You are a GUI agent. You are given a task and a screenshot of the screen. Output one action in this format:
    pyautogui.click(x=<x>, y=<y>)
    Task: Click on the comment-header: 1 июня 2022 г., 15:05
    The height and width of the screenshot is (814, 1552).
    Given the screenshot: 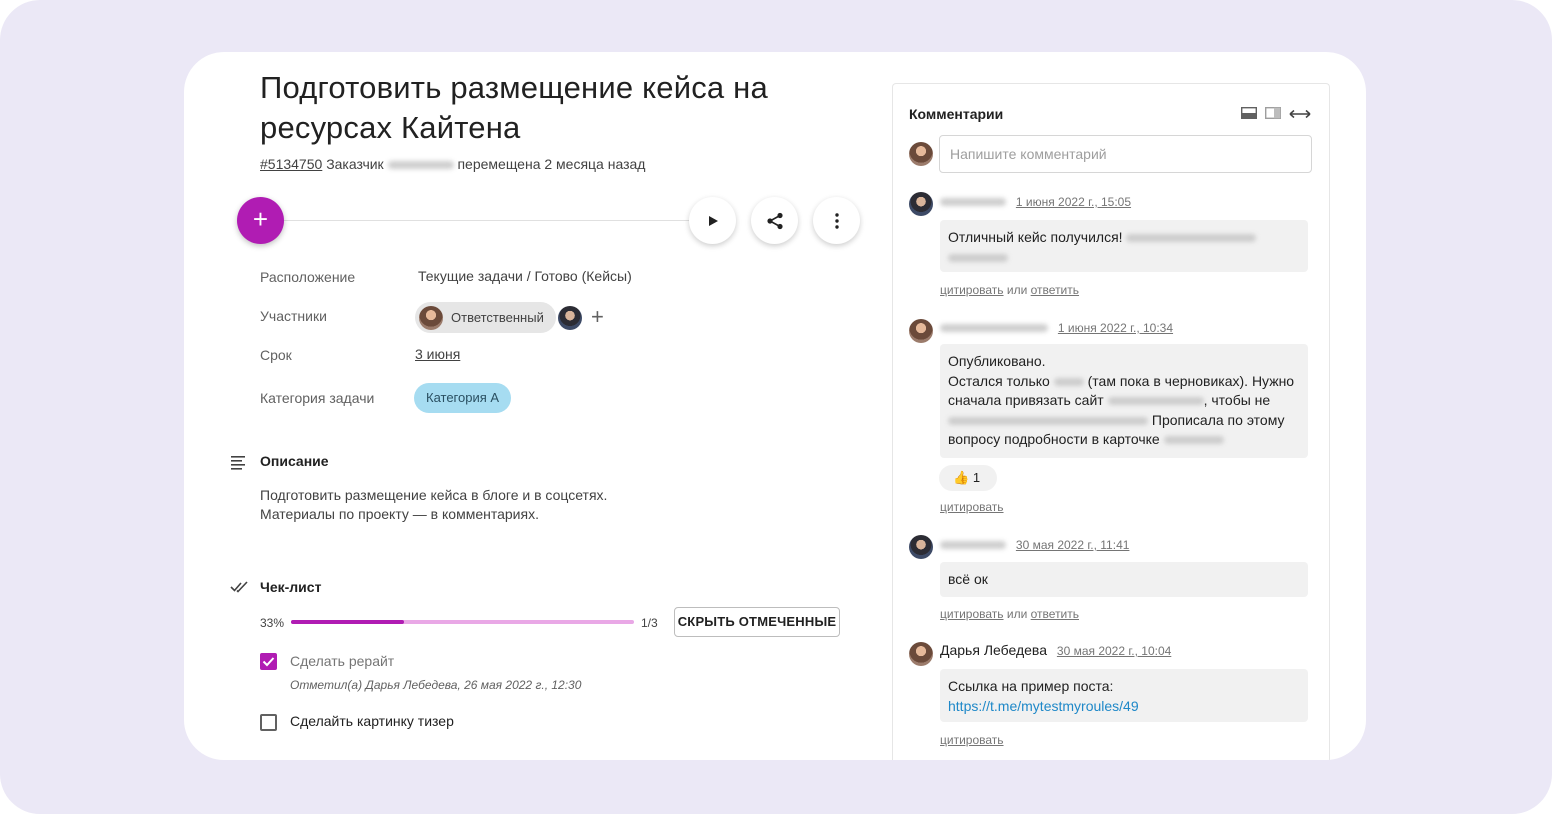 What is the action you would take?
    pyautogui.click(x=1035, y=201)
    